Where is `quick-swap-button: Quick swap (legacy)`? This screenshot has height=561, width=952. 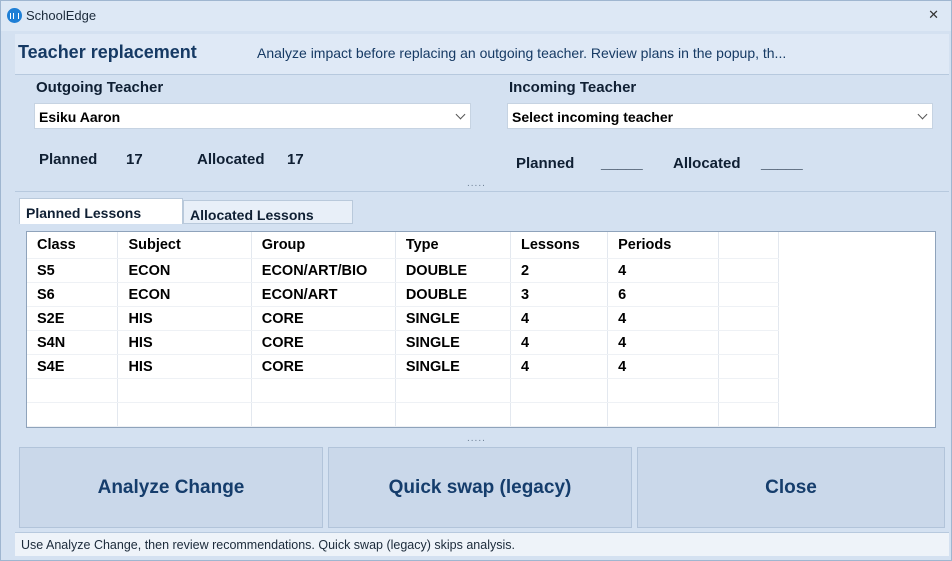
quick-swap-button: Quick swap (legacy) is located at coordinates (480, 487).